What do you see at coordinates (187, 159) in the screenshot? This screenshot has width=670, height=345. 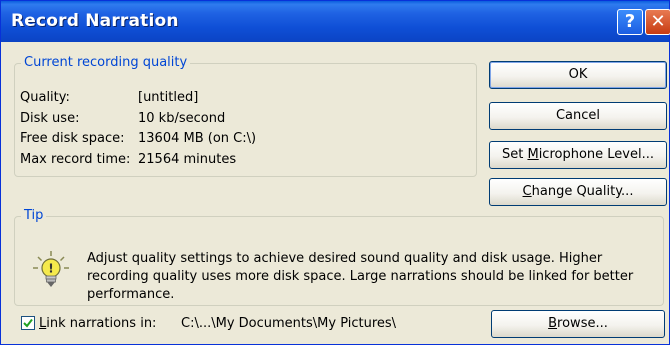 I see `max-record-time-value: 21564 minutes` at bounding box center [187, 159].